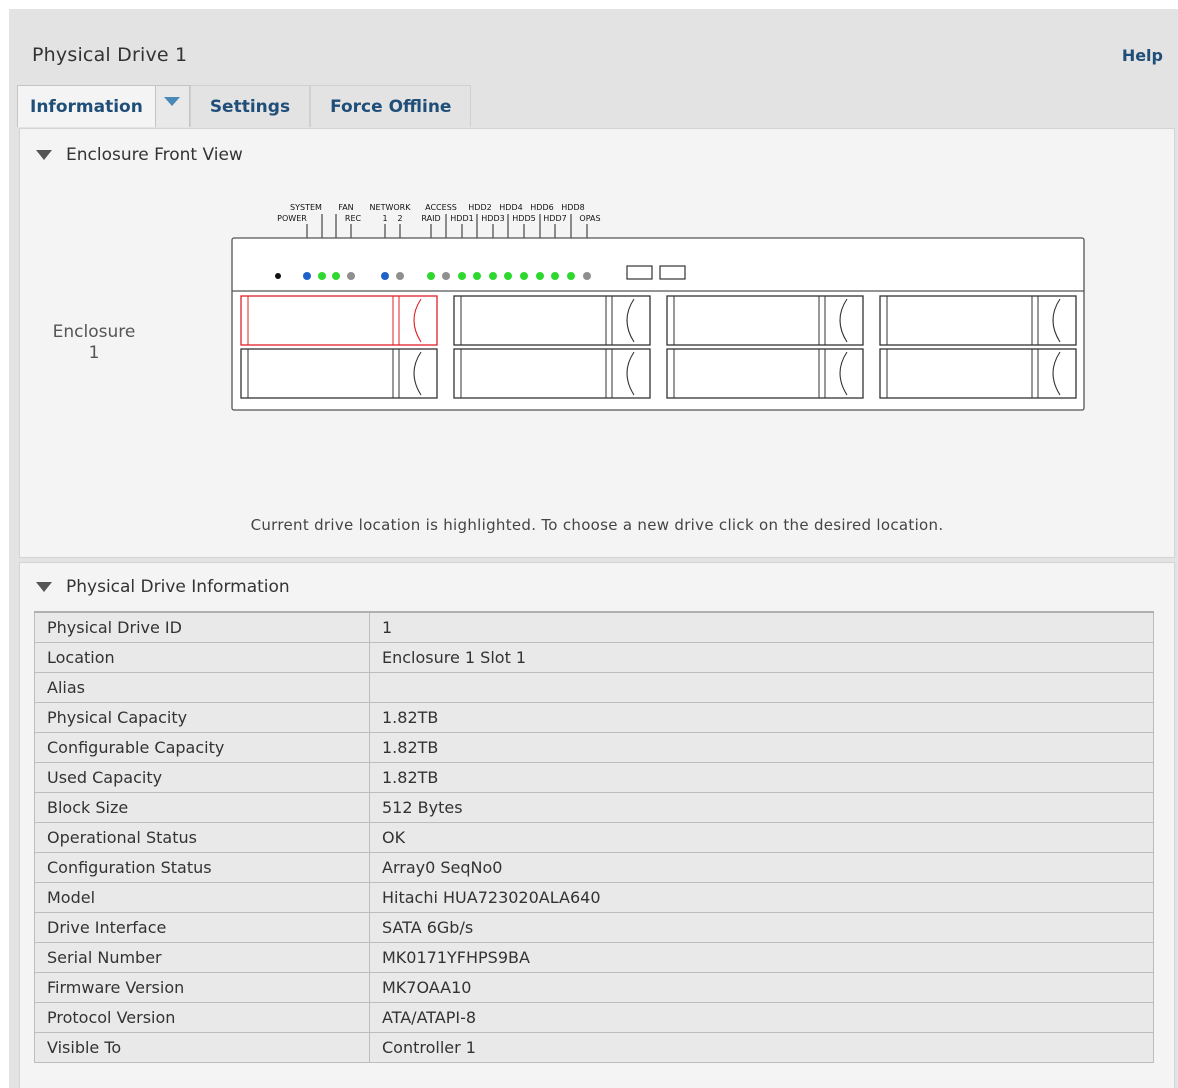 This screenshot has height=1088, width=1178. I want to click on physical-drive-information-header: Physical Drive Information, so click(163, 587).